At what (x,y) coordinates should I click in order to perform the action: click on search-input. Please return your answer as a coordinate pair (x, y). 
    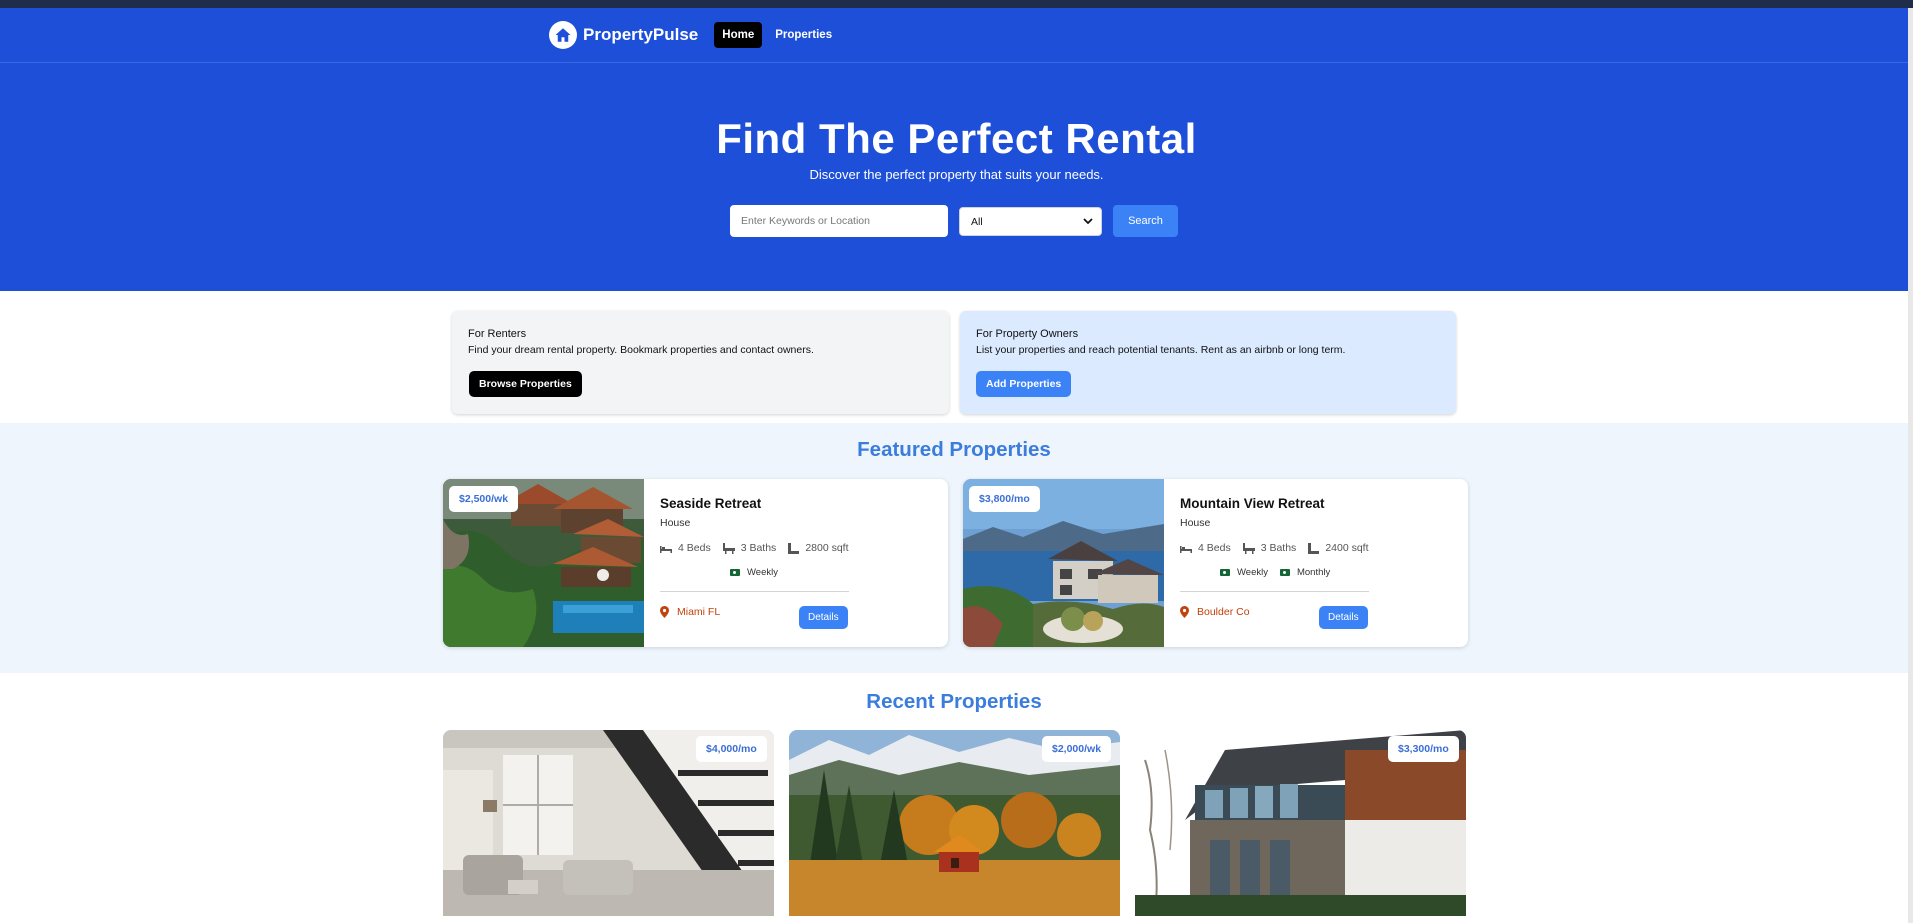
    Looking at the image, I should click on (839, 221).